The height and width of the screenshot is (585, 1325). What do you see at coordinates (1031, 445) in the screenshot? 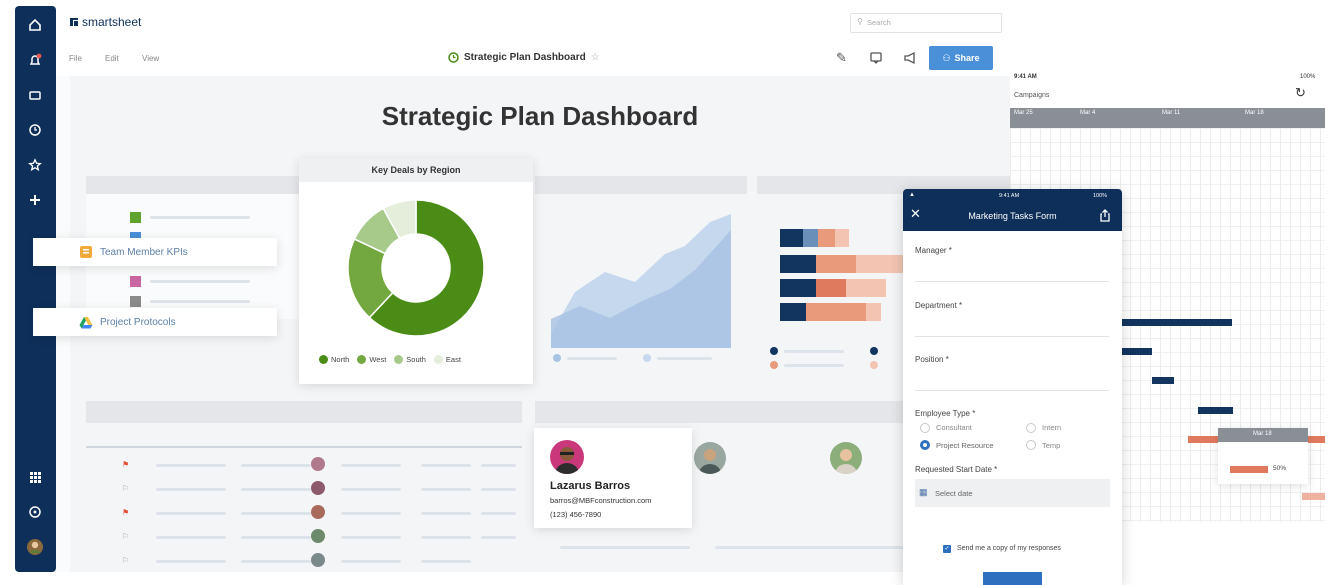
I see `radio-temp` at bounding box center [1031, 445].